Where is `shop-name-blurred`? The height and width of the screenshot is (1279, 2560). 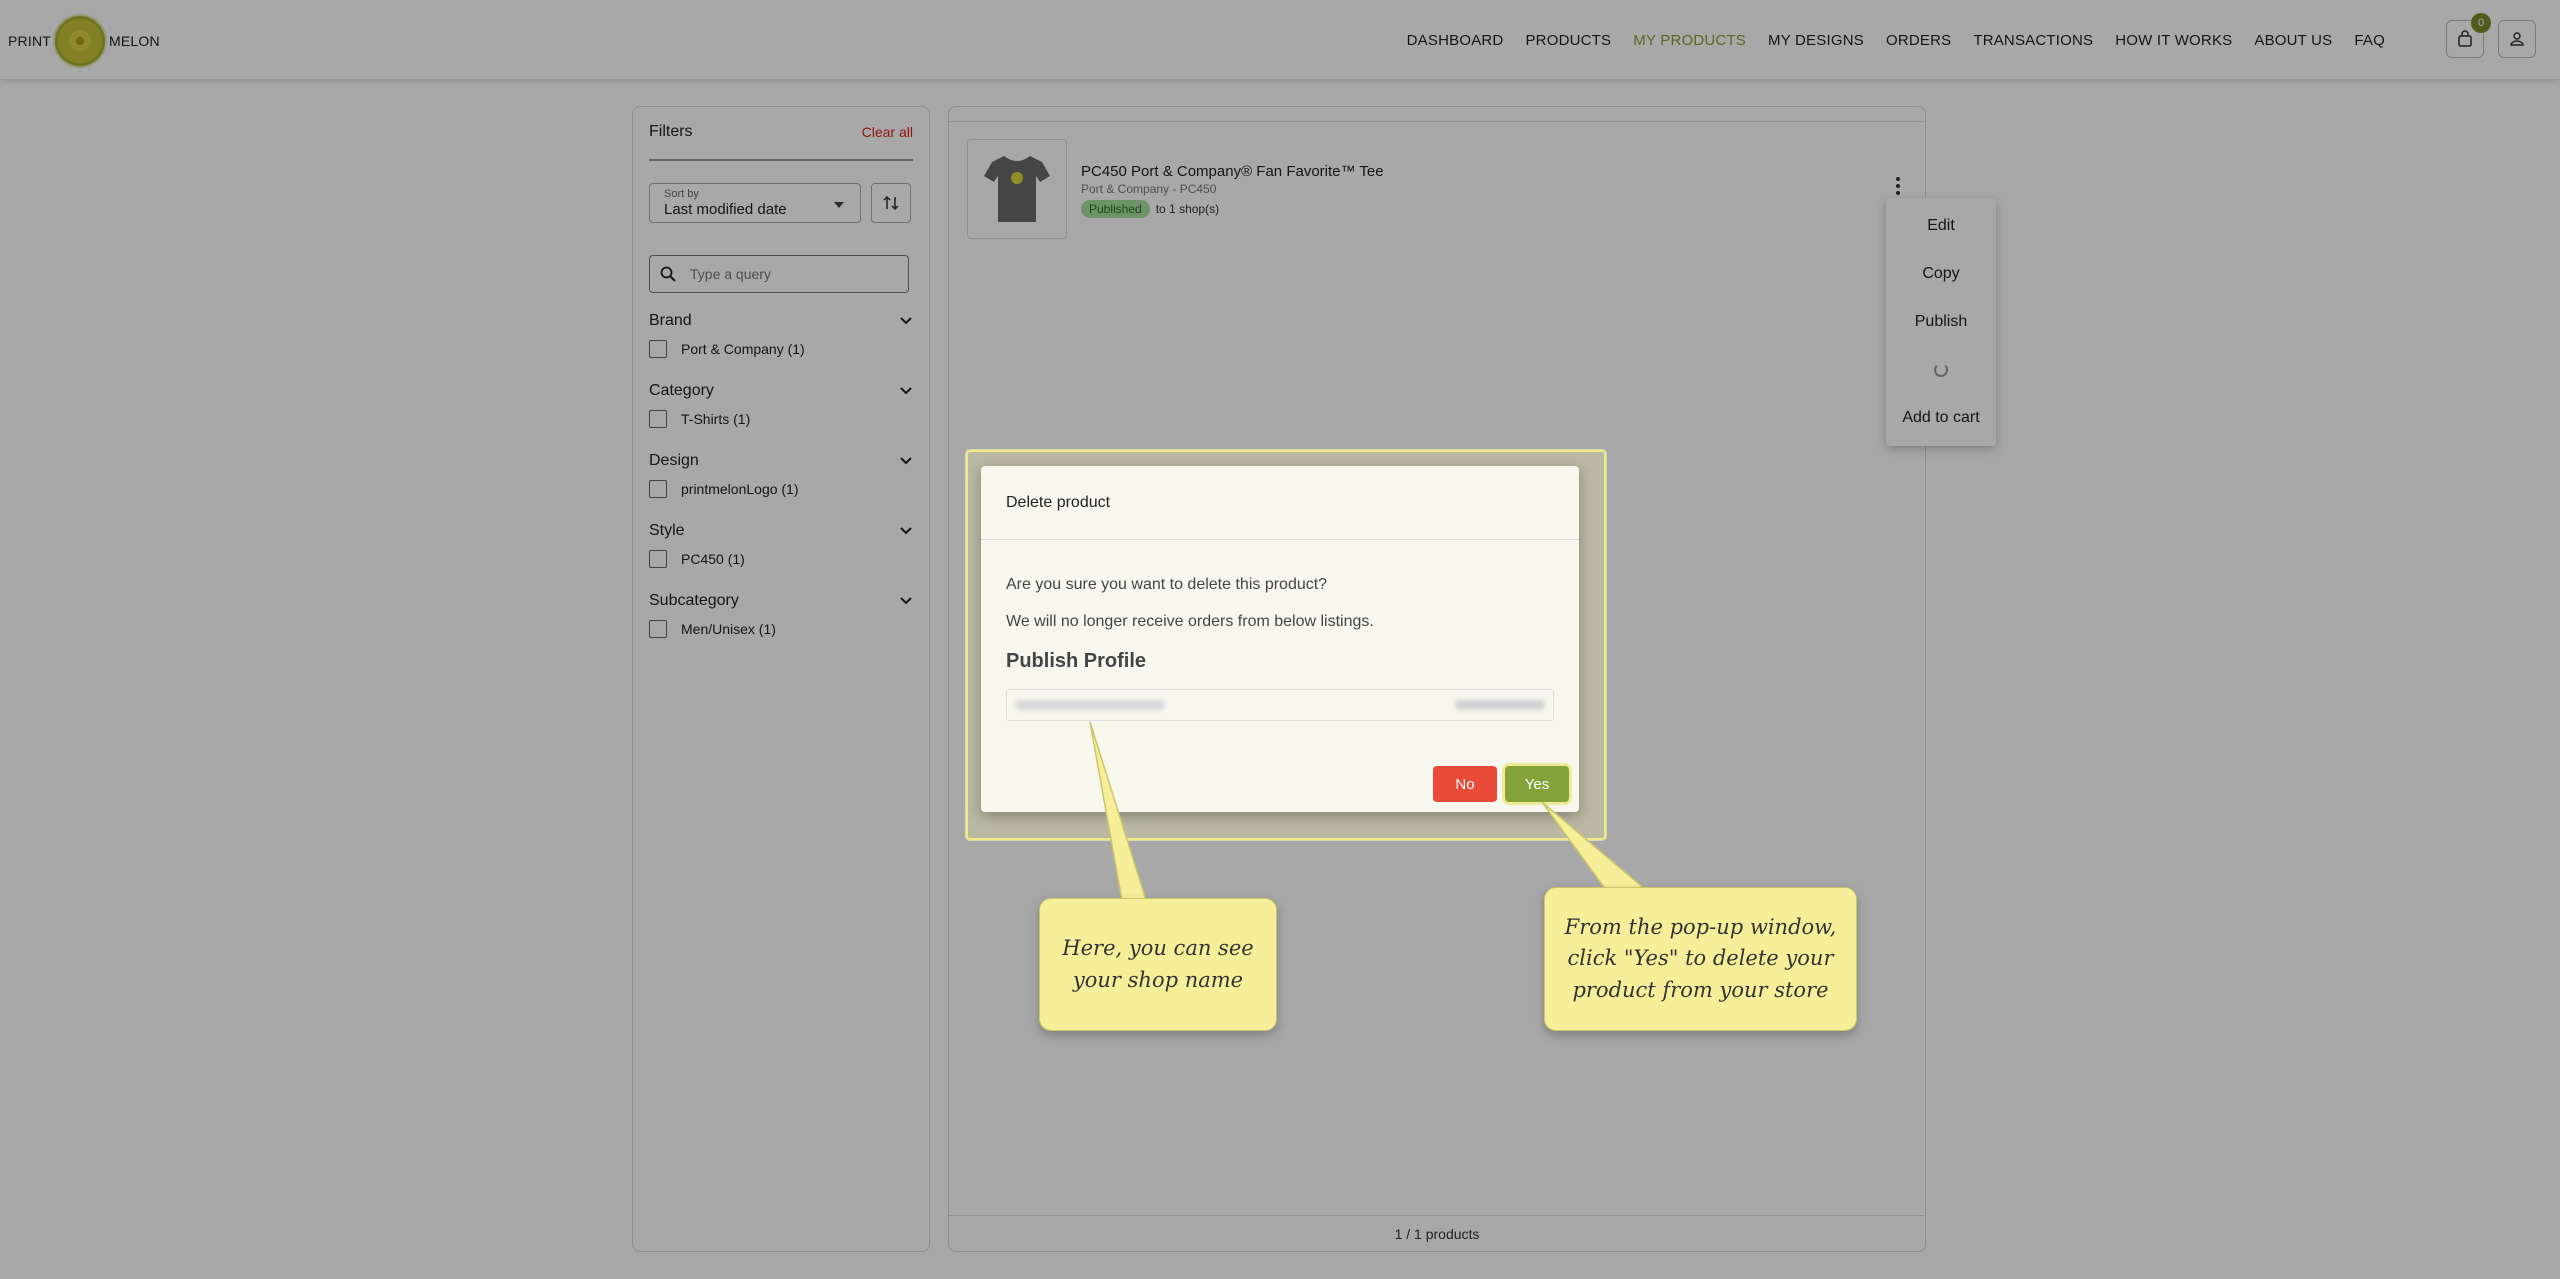
shop-name-blurred is located at coordinates (1090, 705).